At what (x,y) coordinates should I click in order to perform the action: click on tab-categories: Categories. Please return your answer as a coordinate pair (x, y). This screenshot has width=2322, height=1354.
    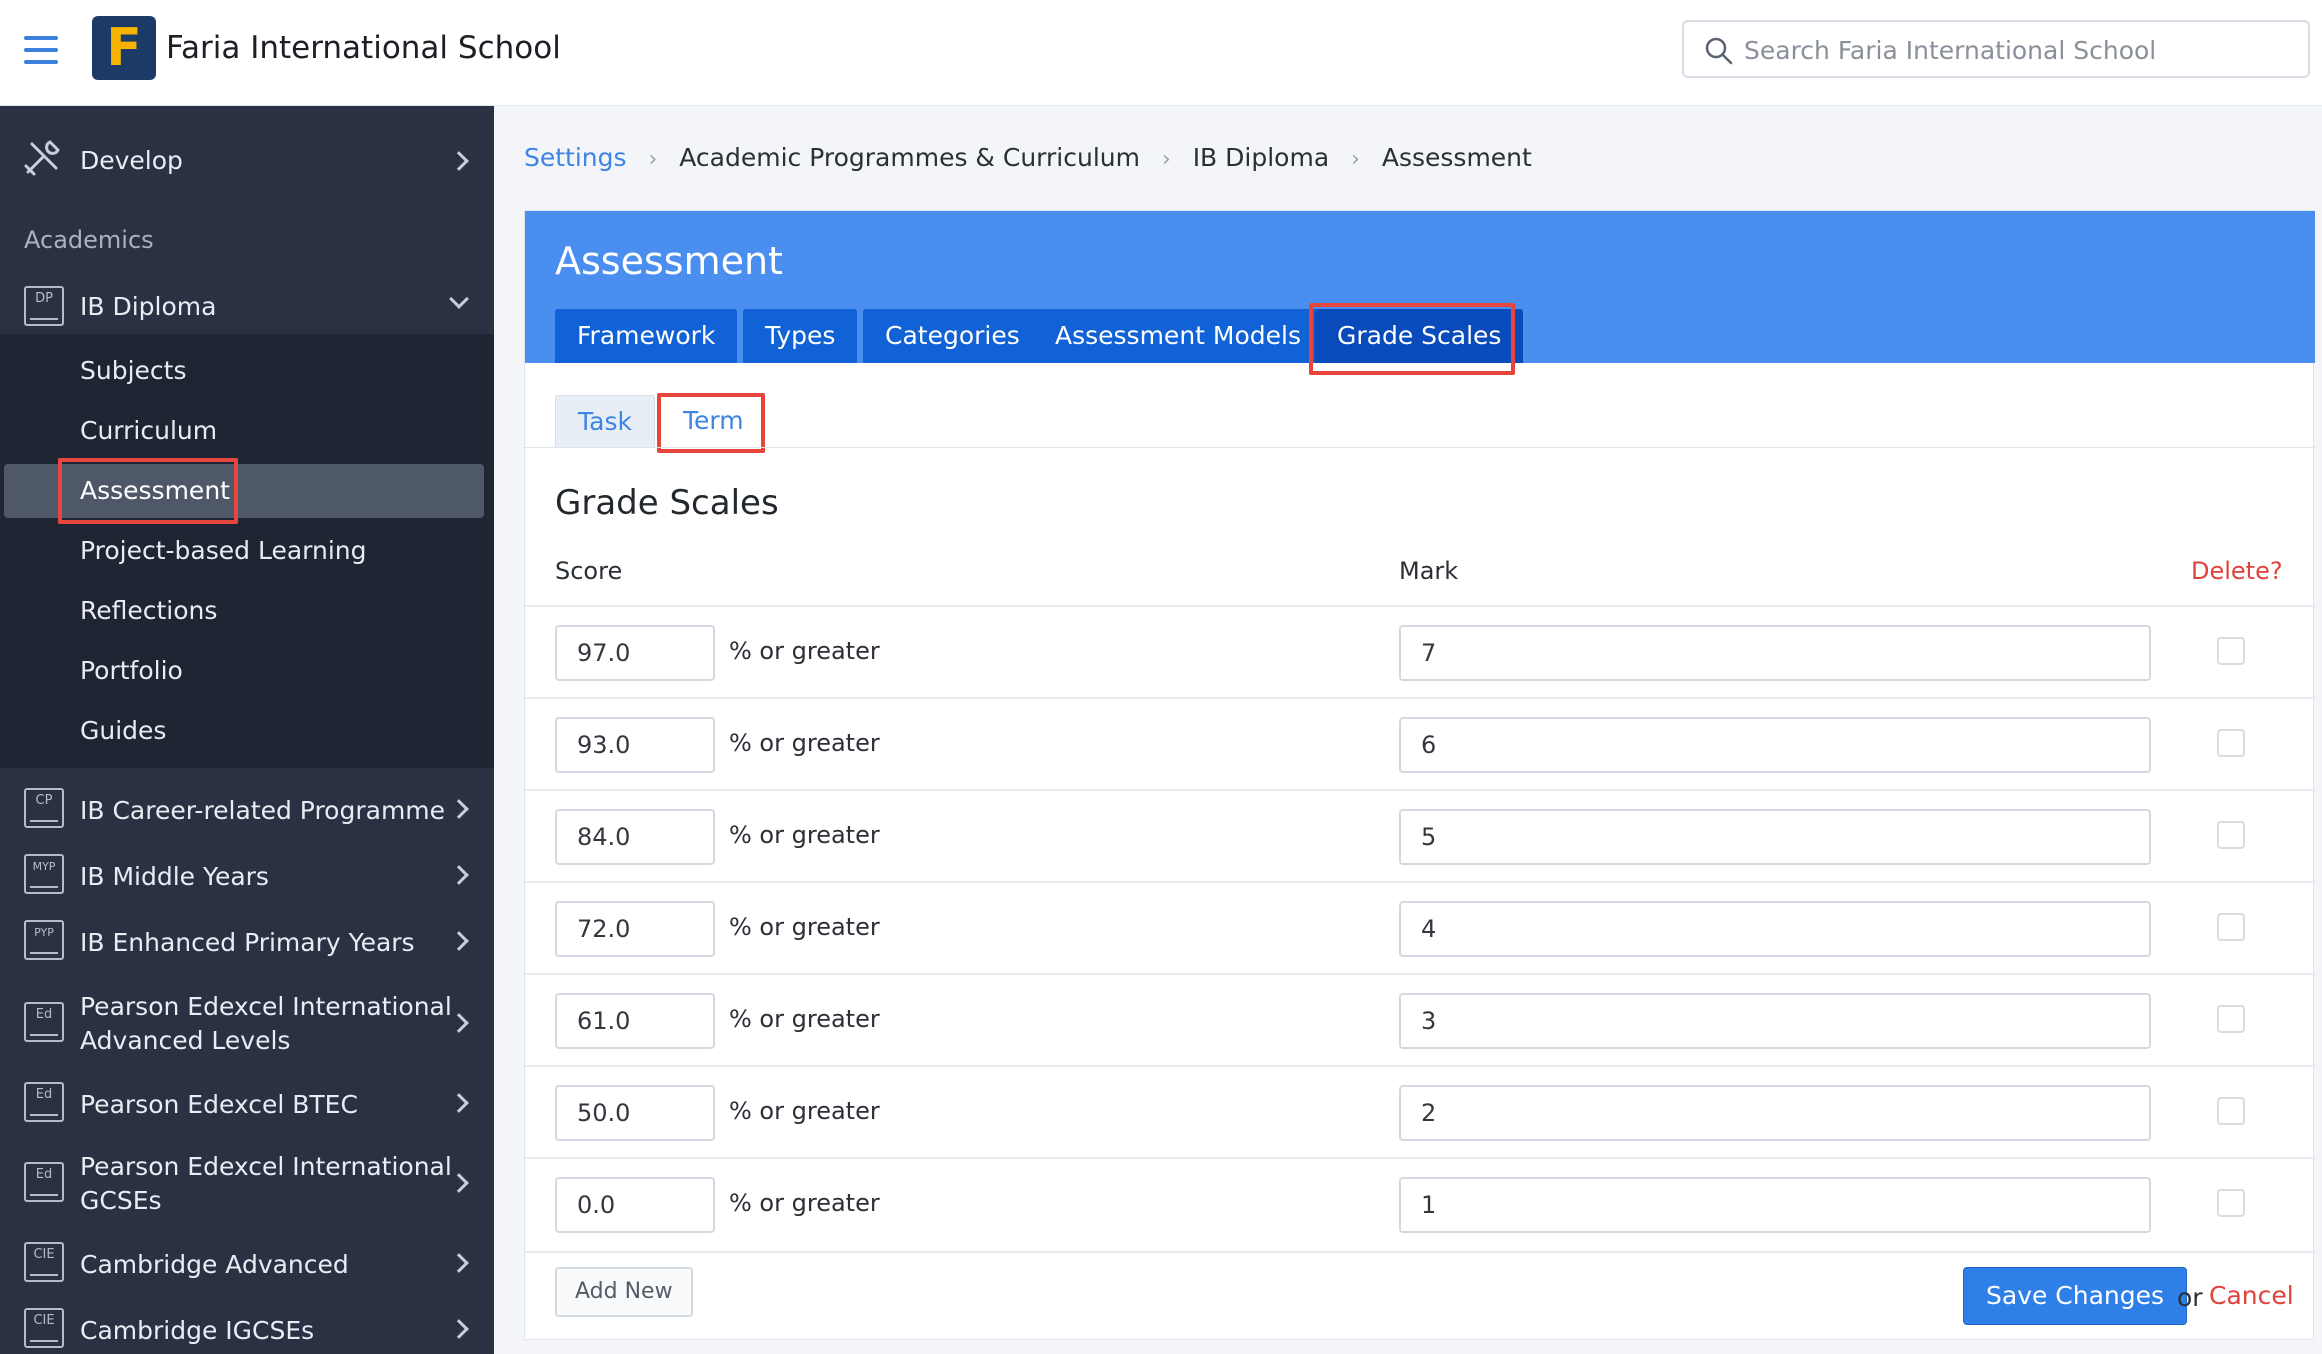
    Looking at the image, I should click on (952, 336).